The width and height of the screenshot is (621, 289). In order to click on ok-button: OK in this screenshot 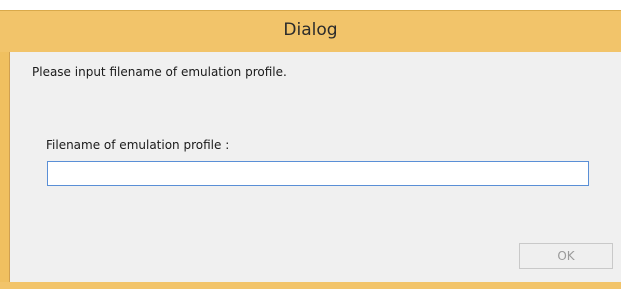, I will do `click(566, 256)`.